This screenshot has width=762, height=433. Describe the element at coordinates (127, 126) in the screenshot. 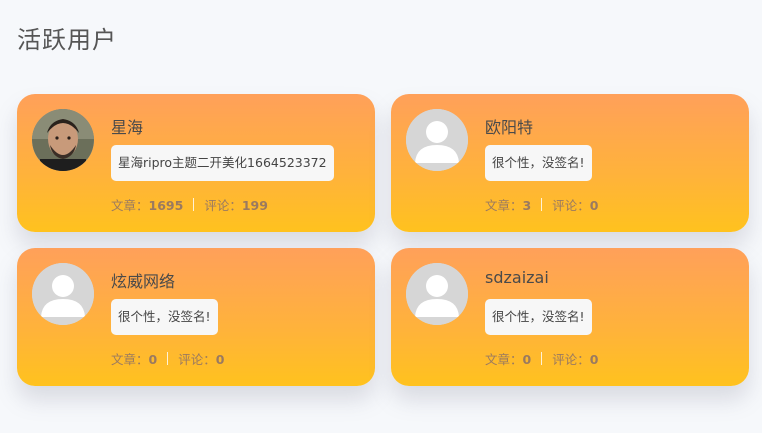

I see `user-name: 星海` at that location.